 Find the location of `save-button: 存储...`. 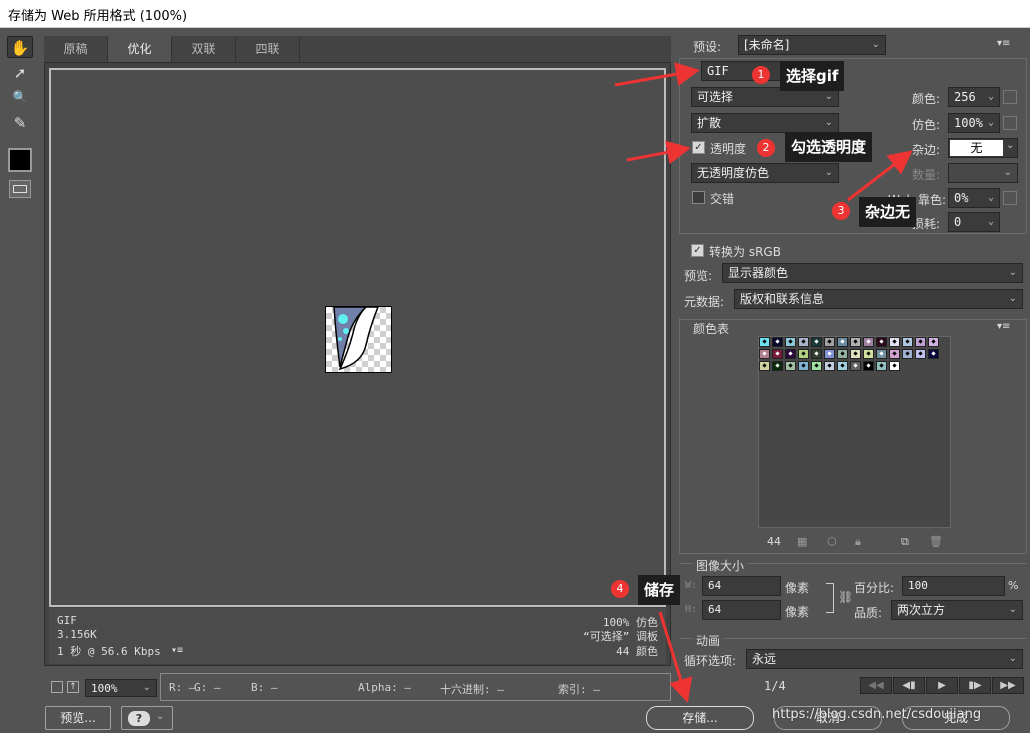

save-button: 存储... is located at coordinates (700, 718).